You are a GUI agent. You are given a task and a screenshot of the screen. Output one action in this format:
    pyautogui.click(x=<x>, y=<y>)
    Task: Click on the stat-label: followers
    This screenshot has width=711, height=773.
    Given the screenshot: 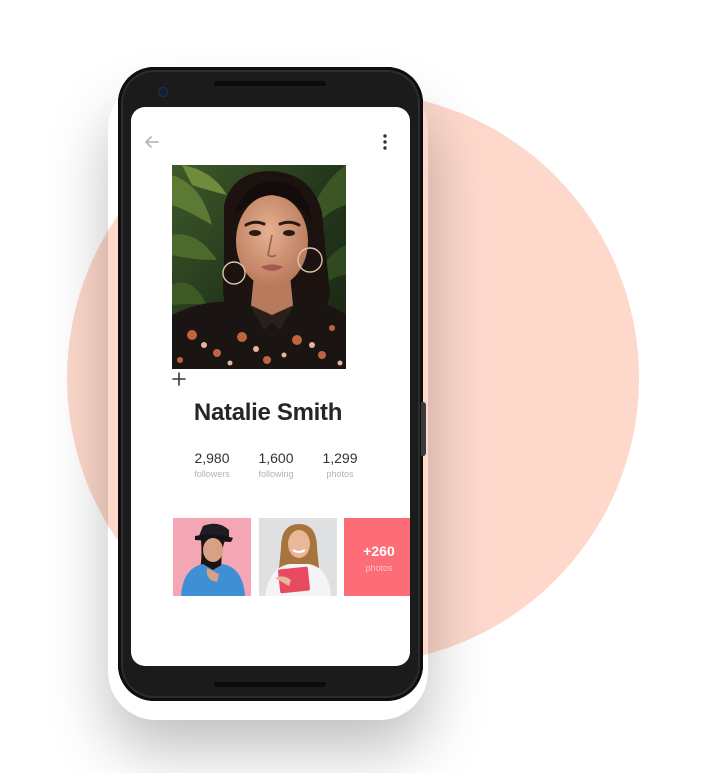 What is the action you would take?
    pyautogui.click(x=212, y=474)
    